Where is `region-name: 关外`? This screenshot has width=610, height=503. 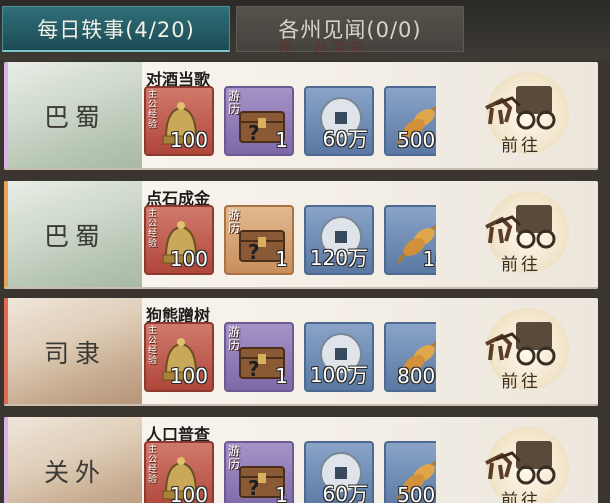
region-name: 关外 is located at coordinates (75, 460).